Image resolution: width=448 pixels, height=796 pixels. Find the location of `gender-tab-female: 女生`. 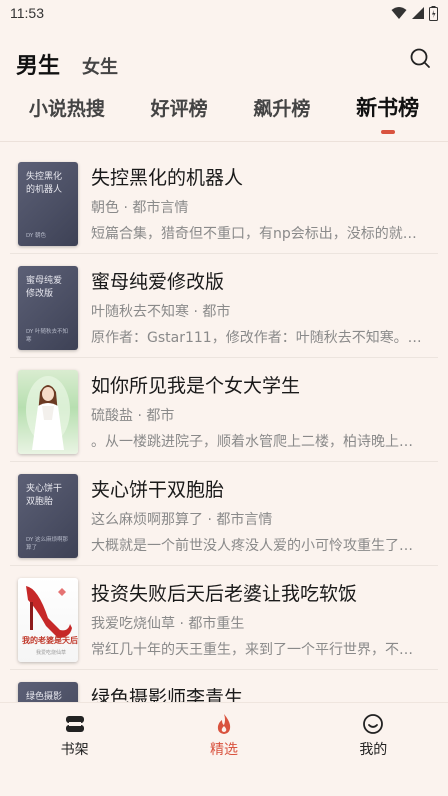

gender-tab-female: 女生 is located at coordinates (100, 66).